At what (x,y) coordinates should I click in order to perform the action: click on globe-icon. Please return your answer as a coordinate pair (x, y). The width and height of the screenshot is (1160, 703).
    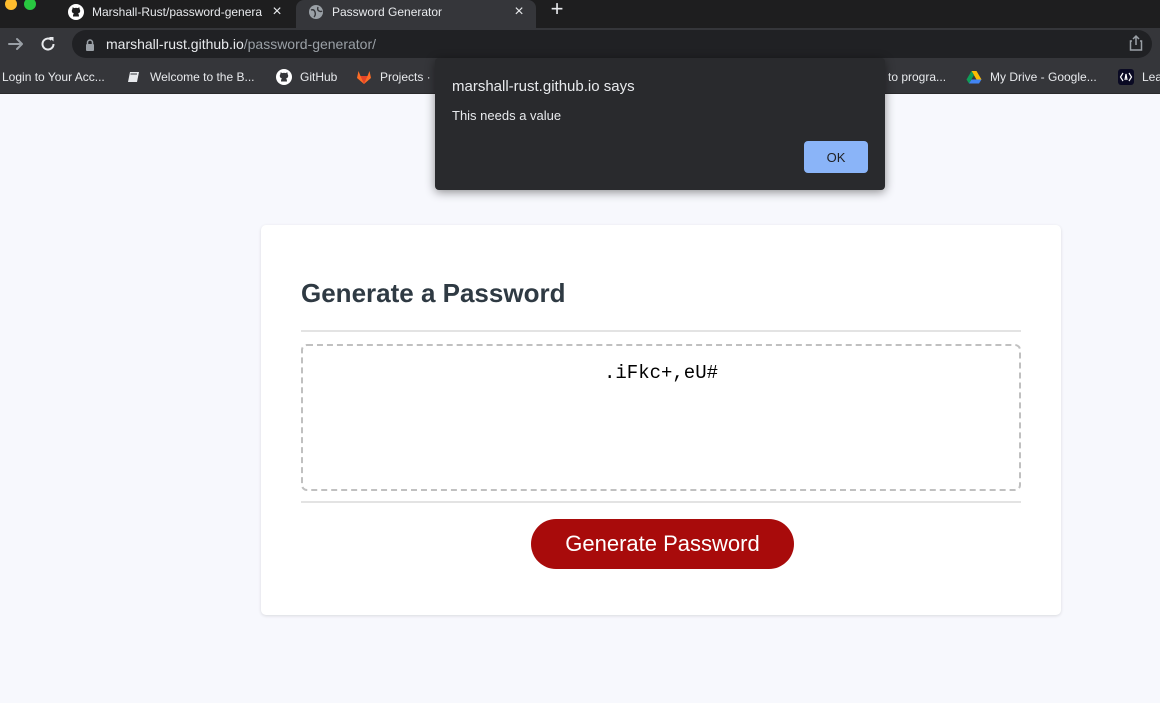
    Looking at the image, I should click on (316, 12).